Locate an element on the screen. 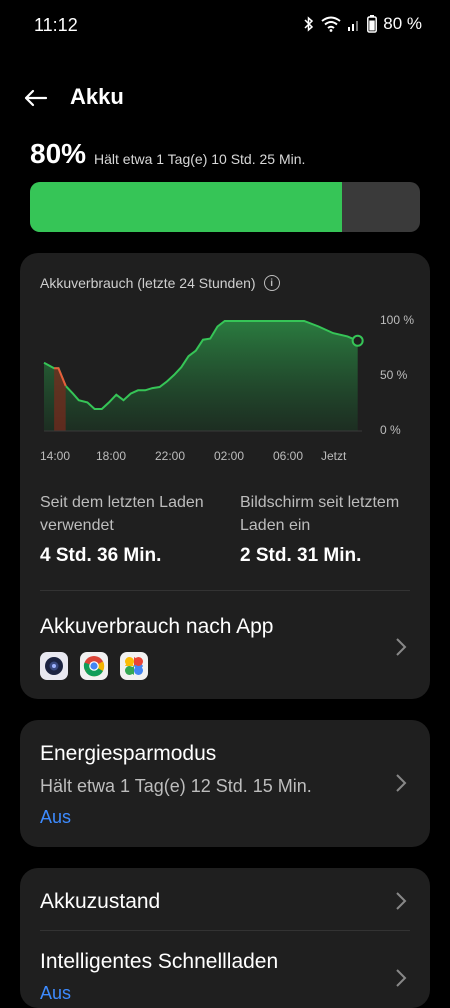  usage-area is located at coordinates (201, 376).